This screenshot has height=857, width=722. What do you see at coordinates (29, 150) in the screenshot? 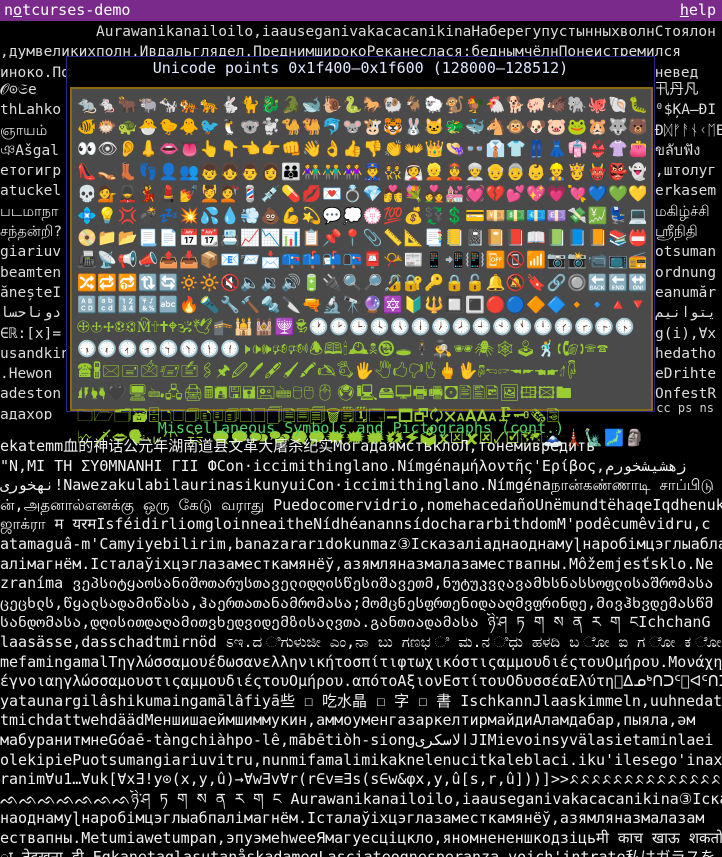
I see `left-text-row: ঞAšgal` at bounding box center [29, 150].